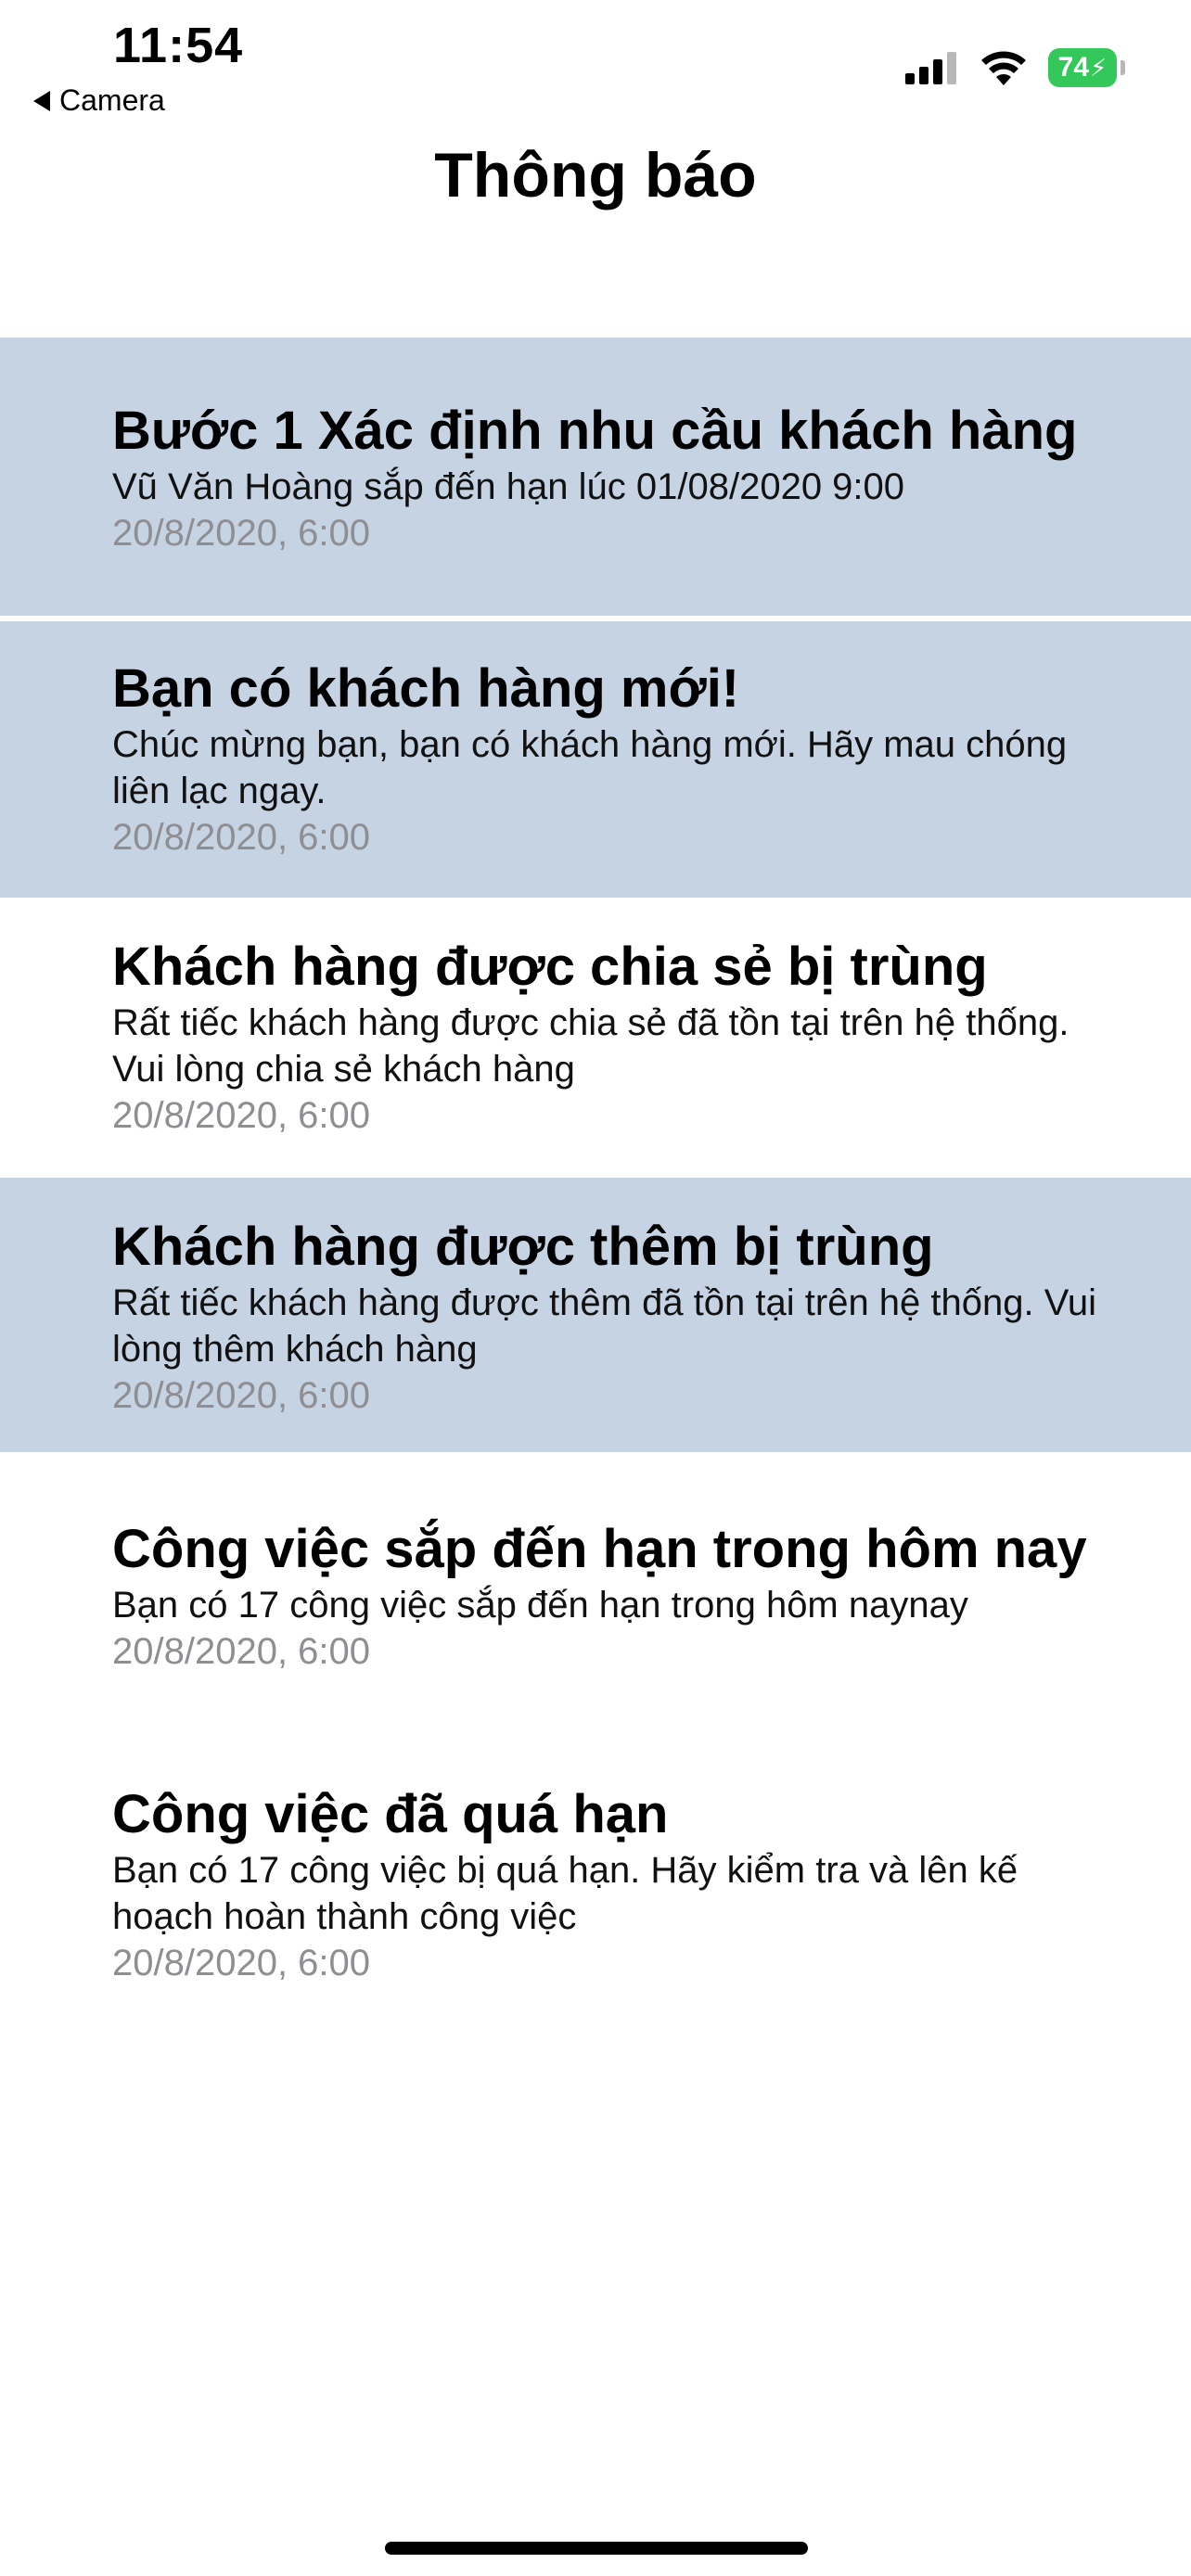 This screenshot has height=2576, width=1191. Describe the element at coordinates (41, 100) in the screenshot. I see `back-arrow-icon` at that location.